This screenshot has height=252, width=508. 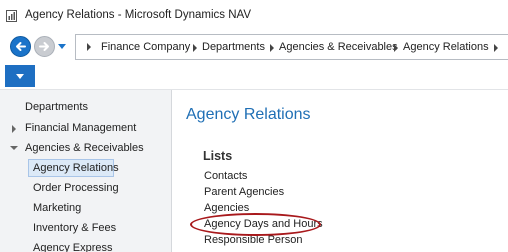 What do you see at coordinates (14, 129) in the screenshot?
I see `chevron-right-icon` at bounding box center [14, 129].